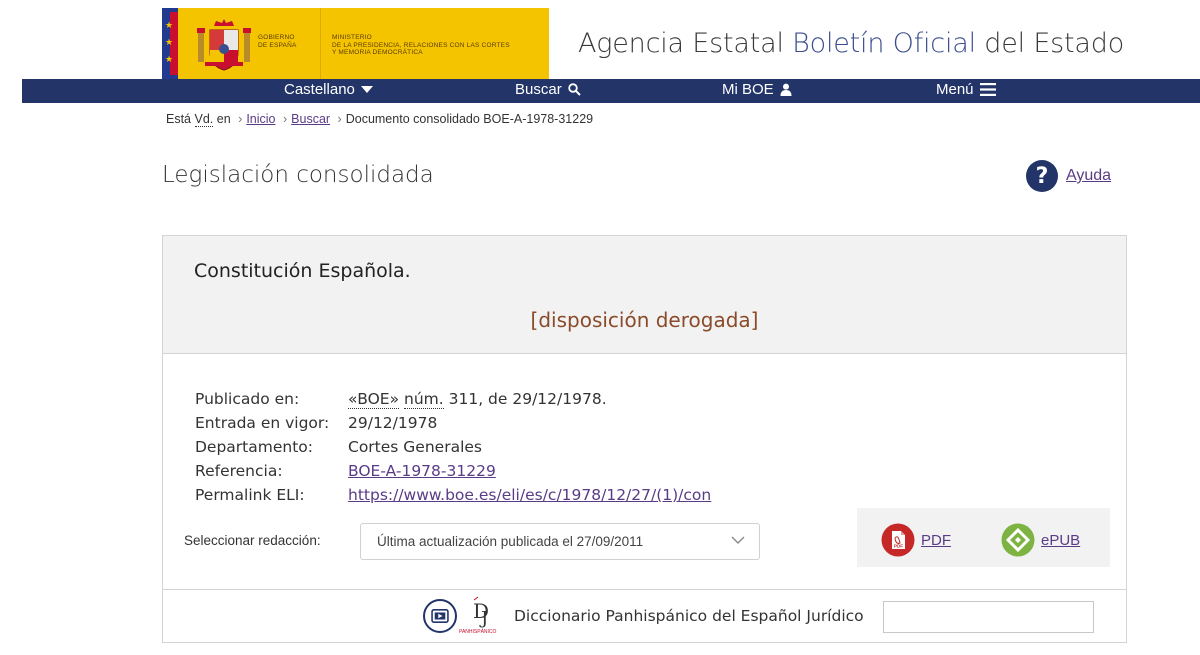 The width and height of the screenshot is (1200, 655). What do you see at coordinates (1060, 540) in the screenshot?
I see `epub-link: ePUB` at bounding box center [1060, 540].